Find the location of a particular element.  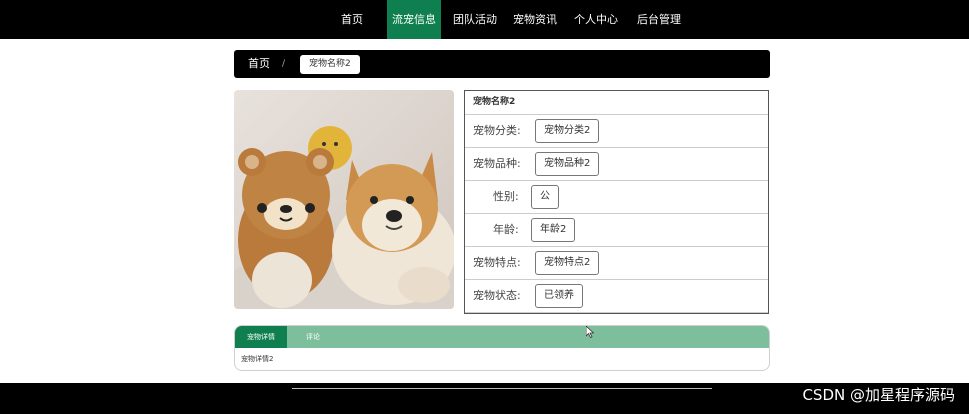

tab-comments: 评论 is located at coordinates (313, 337).